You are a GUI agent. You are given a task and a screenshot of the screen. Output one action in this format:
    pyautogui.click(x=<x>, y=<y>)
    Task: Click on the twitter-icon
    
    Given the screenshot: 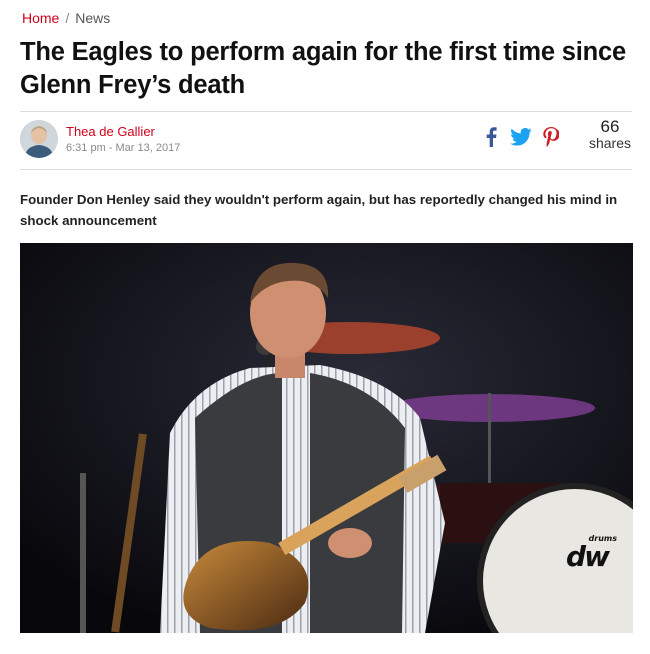 What is the action you would take?
    pyautogui.click(x=521, y=137)
    